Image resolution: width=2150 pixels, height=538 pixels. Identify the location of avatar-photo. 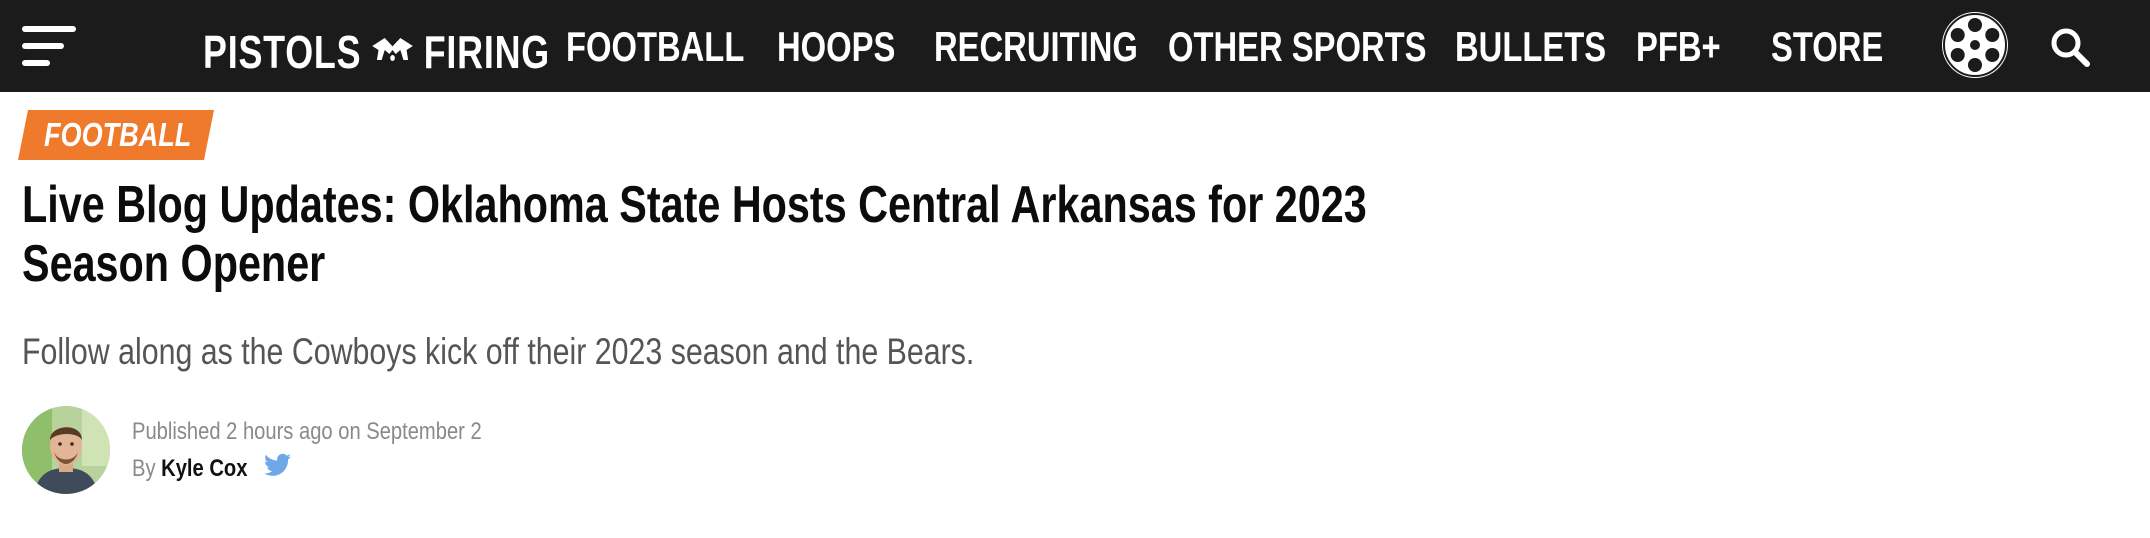
(66, 450).